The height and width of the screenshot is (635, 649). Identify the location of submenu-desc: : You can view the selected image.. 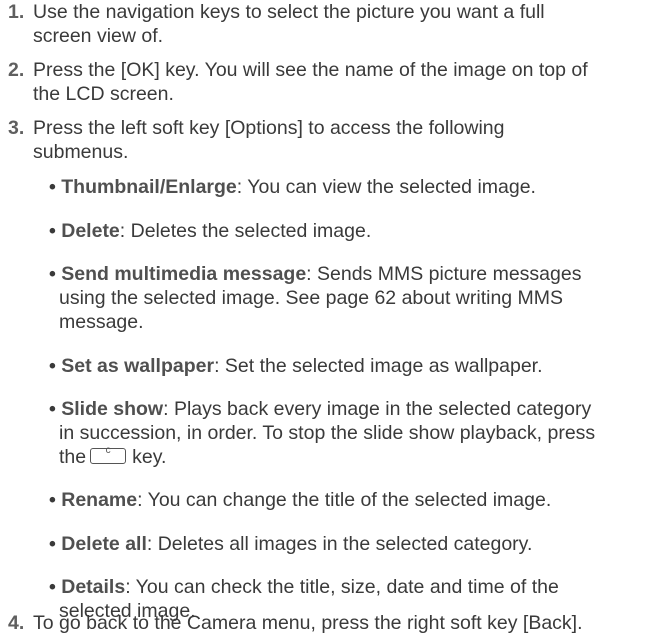
(386, 187).